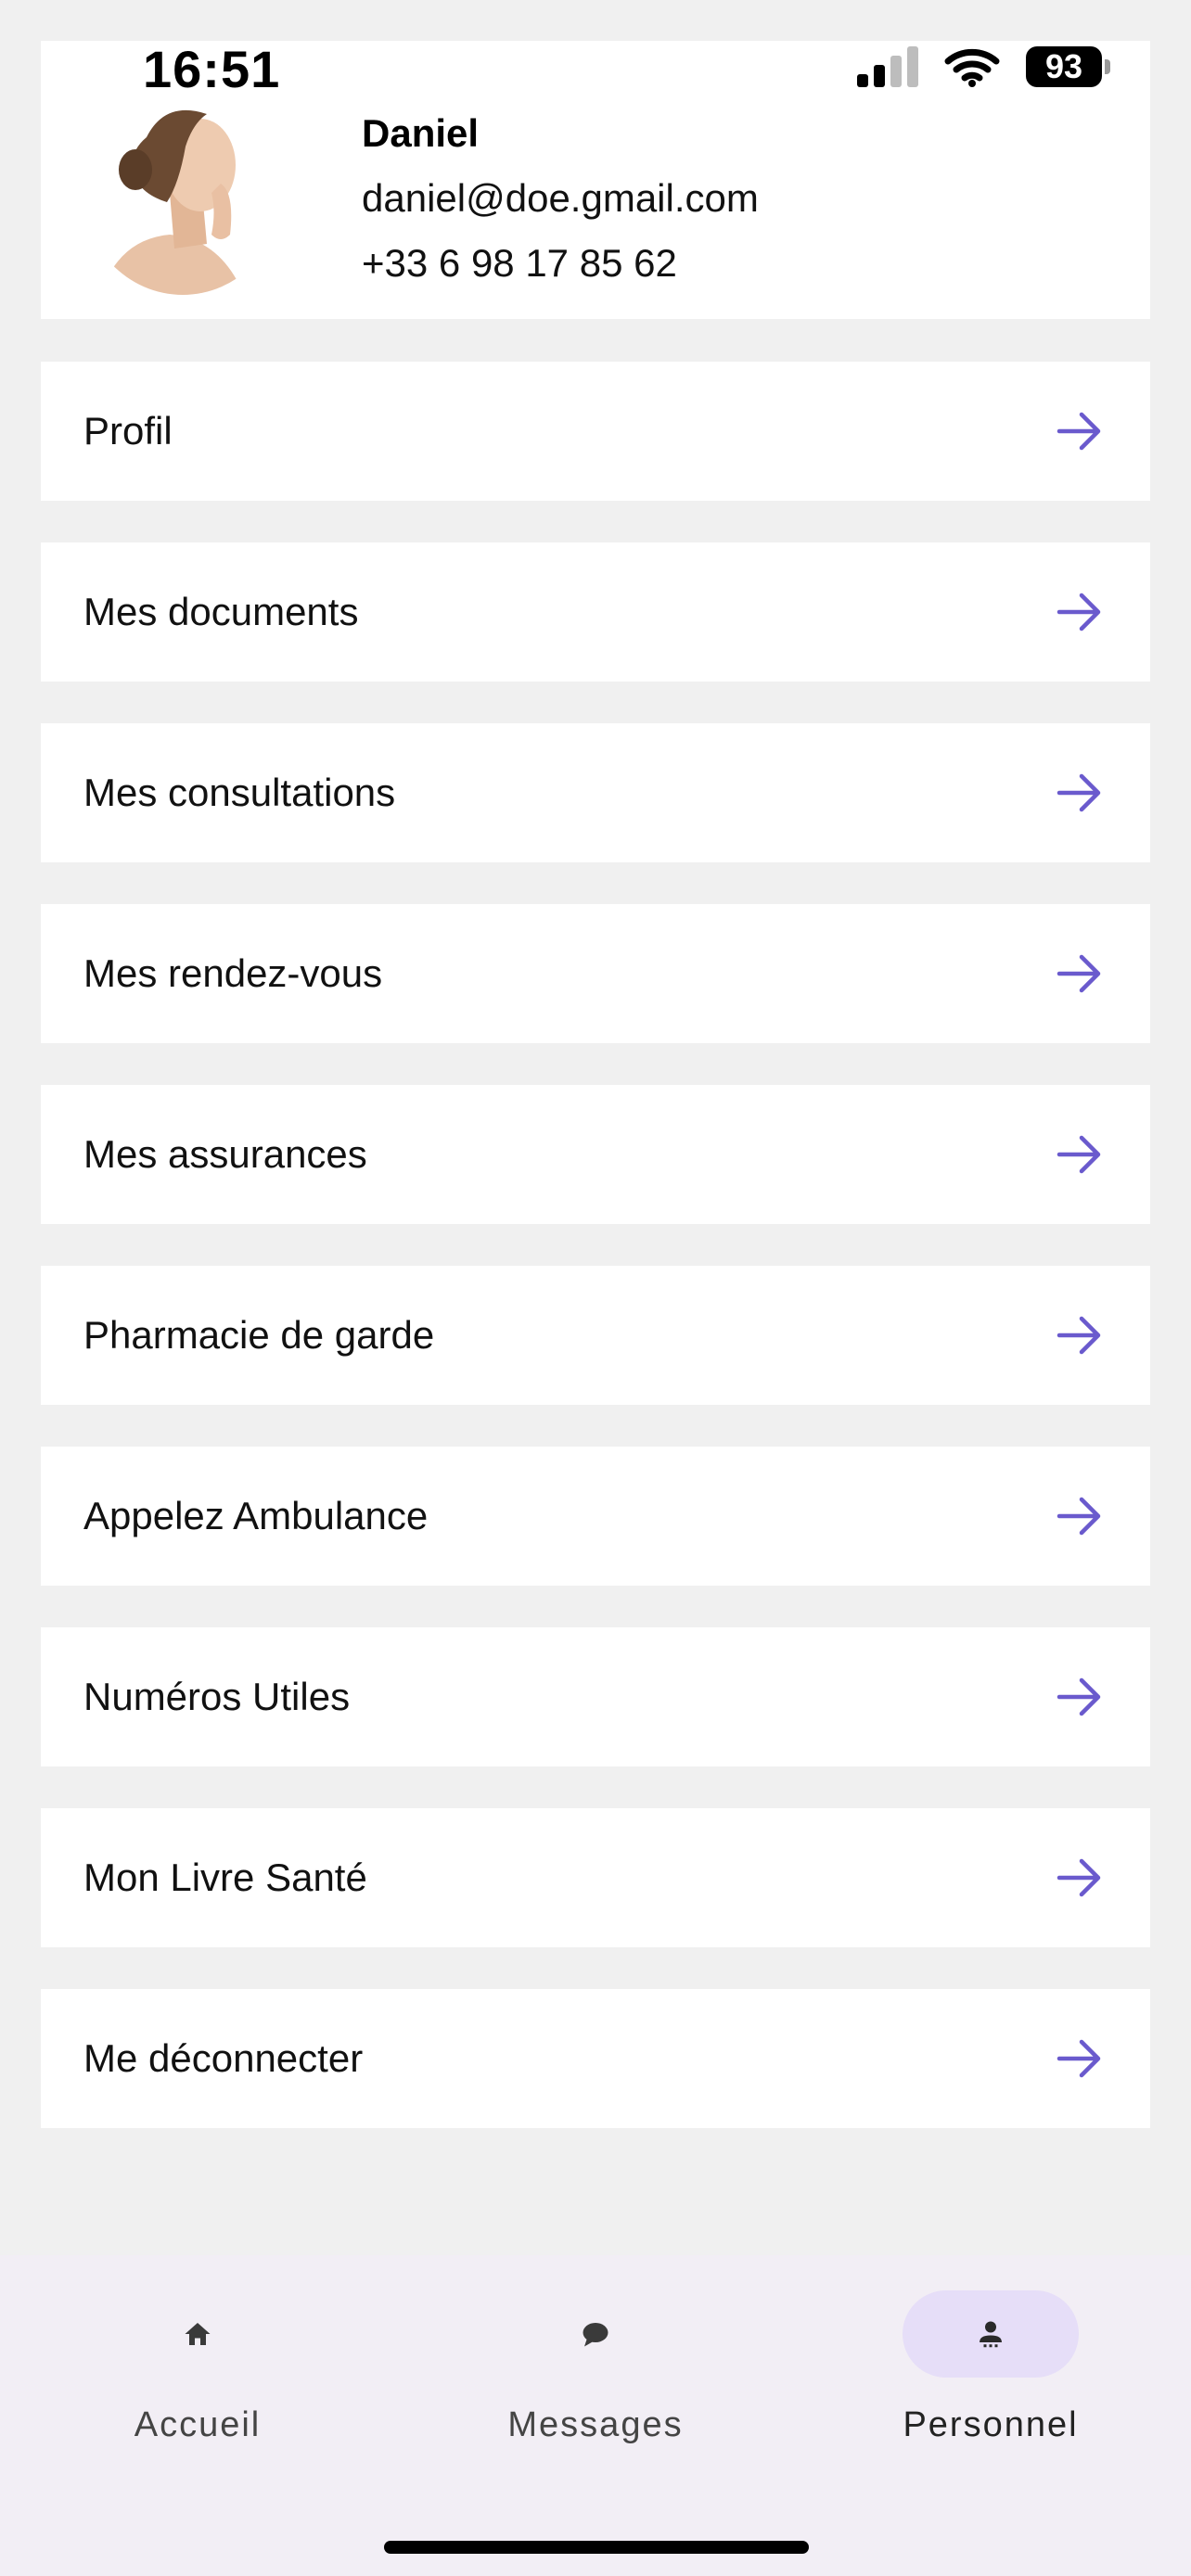  What do you see at coordinates (595, 1878) in the screenshot?
I see `menu-item-mon-livre-sante: Mon Livre Santé` at bounding box center [595, 1878].